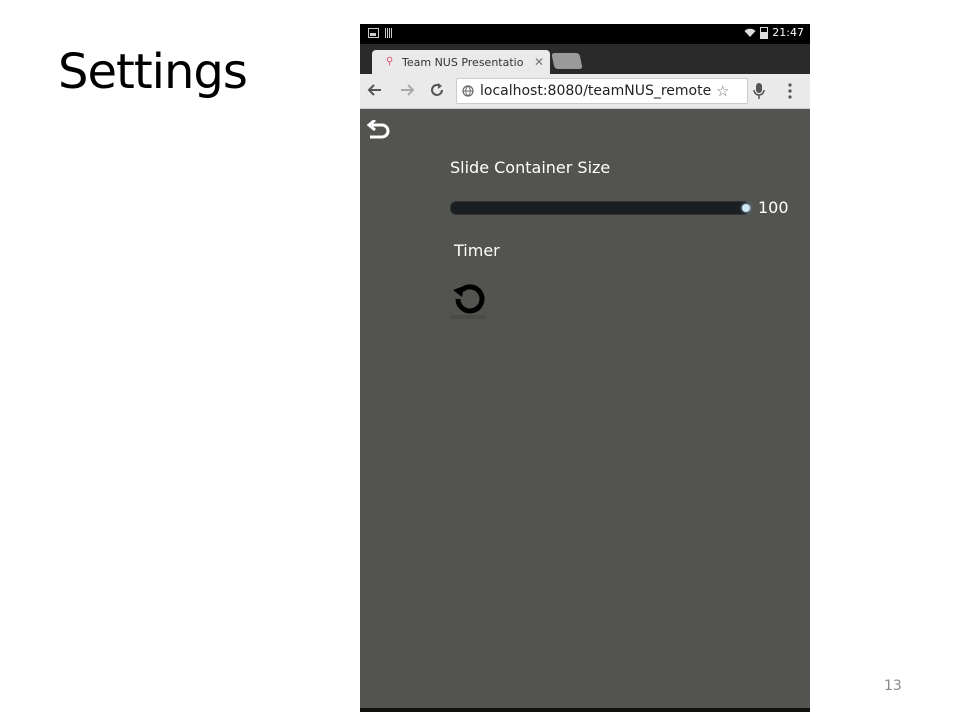 Image resolution: width=960 pixels, height=720 pixels. I want to click on reload-icon, so click(437, 90).